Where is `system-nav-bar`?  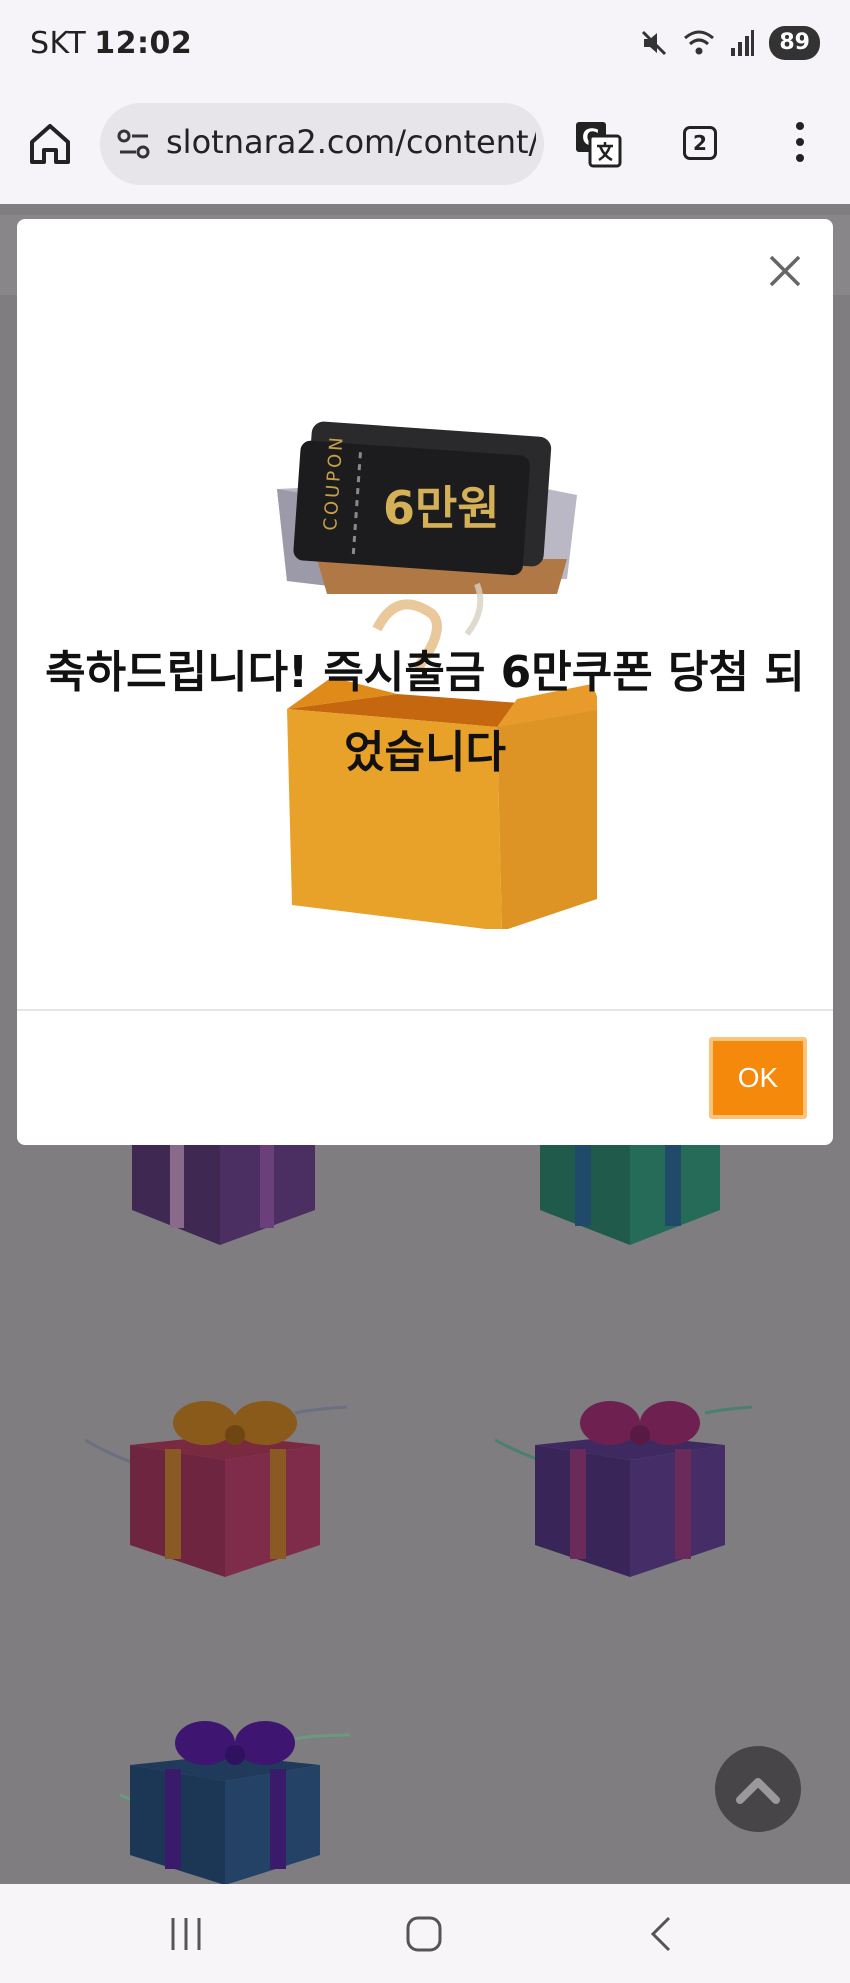 system-nav-bar is located at coordinates (425, 1933).